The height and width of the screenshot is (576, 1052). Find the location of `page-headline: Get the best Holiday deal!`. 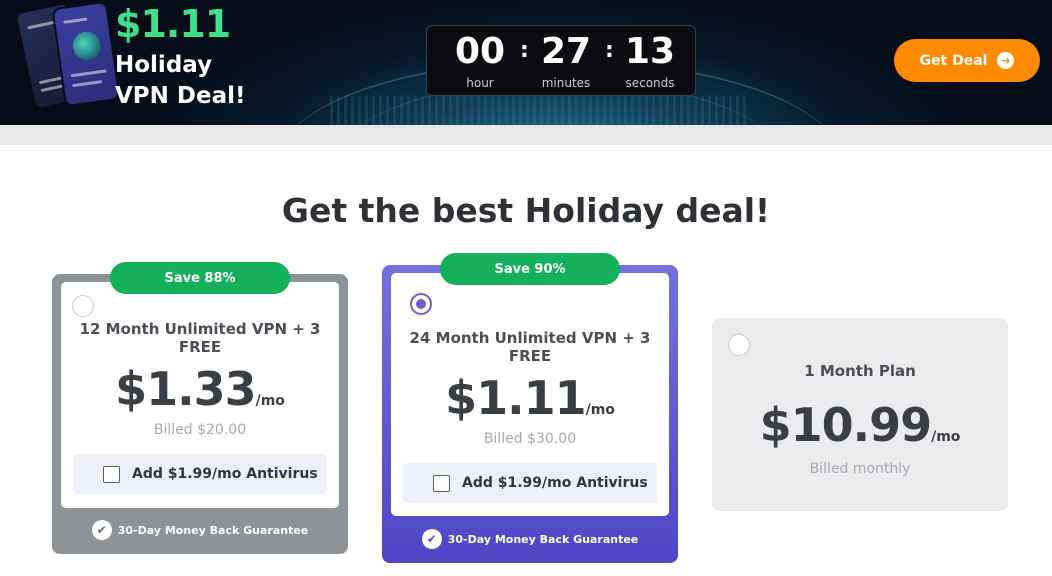

page-headline: Get the best Holiday deal! is located at coordinates (526, 210).